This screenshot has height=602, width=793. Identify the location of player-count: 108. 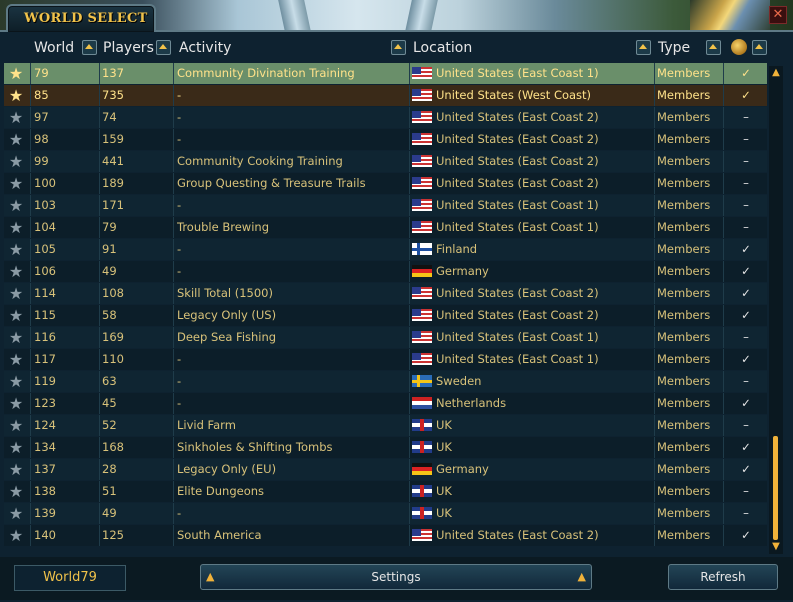
(113, 293).